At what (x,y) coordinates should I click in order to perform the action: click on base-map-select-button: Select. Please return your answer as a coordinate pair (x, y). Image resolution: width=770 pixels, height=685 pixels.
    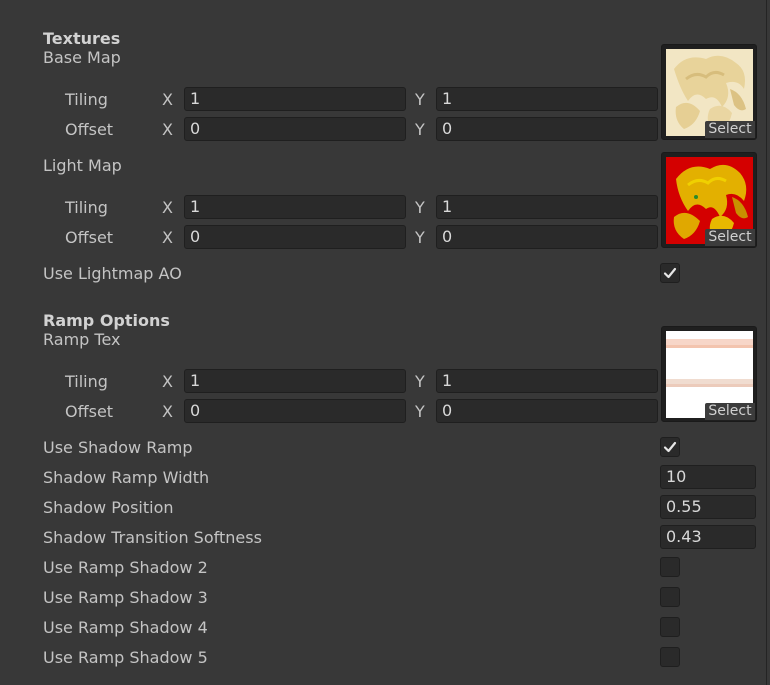
    Looking at the image, I should click on (730, 129).